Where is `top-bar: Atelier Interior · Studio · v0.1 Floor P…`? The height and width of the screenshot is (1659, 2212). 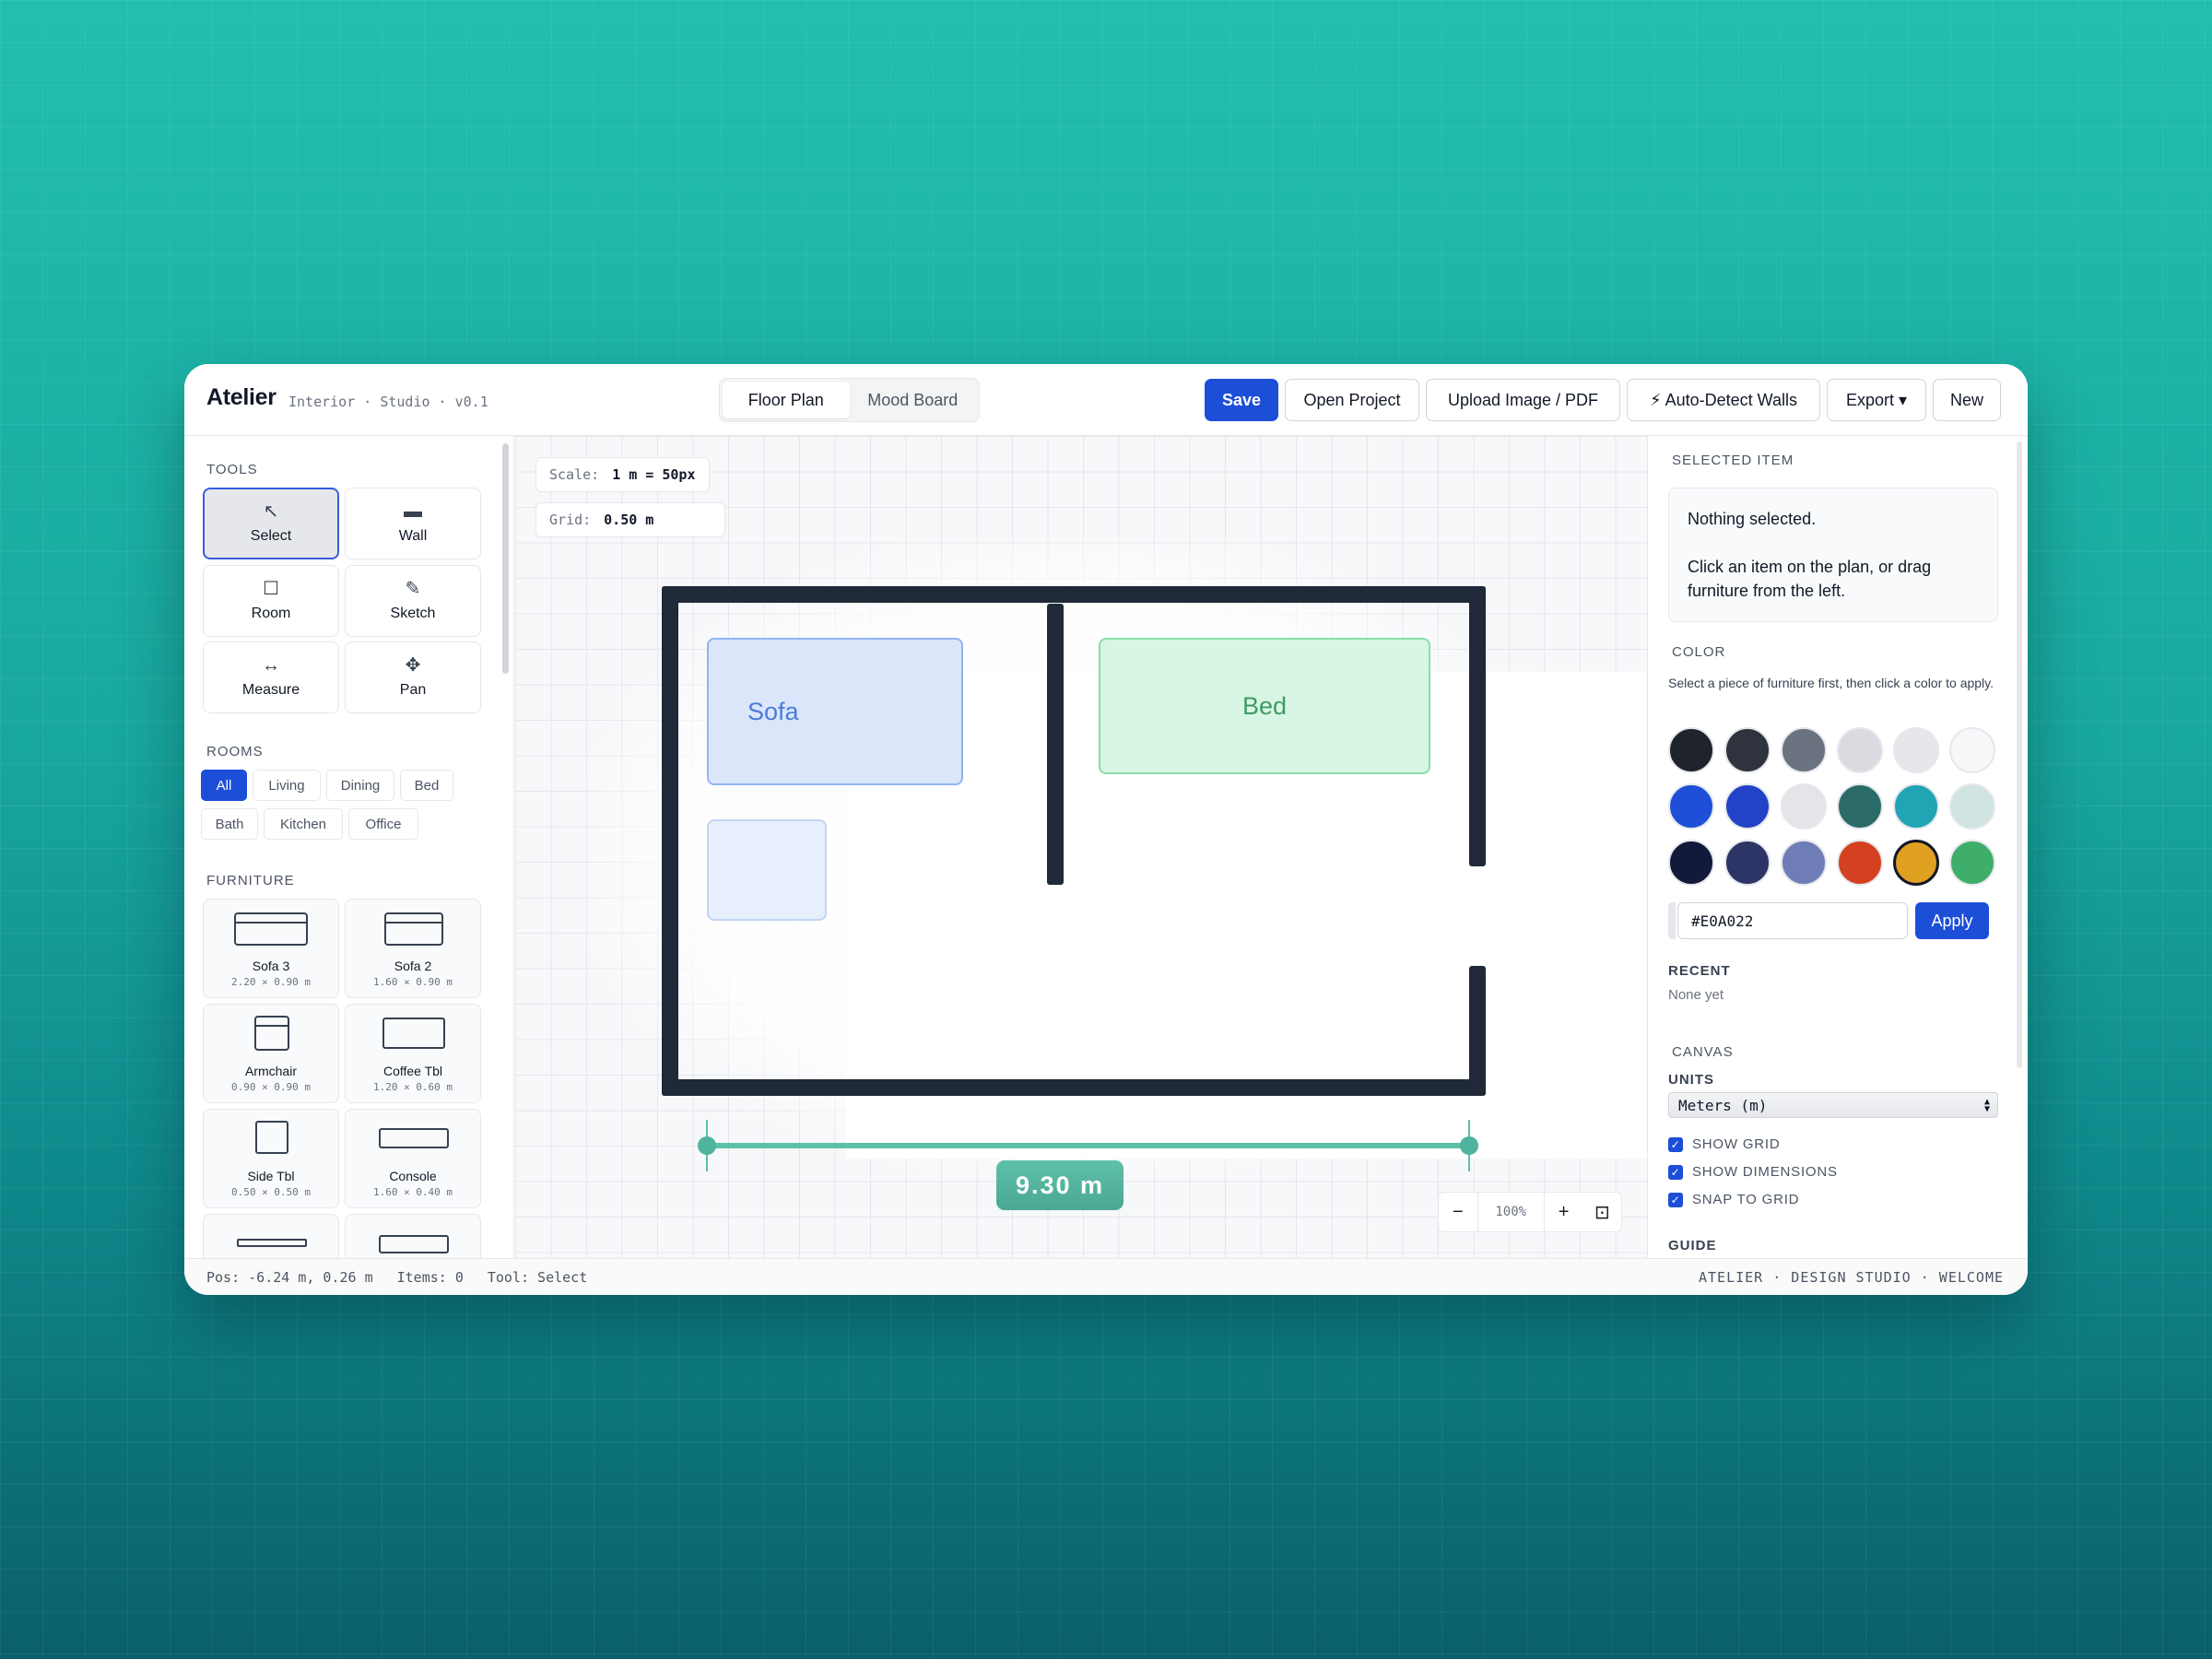
top-bar: Atelier Interior · Studio · v0.1 Floor P… is located at coordinates (1106, 400).